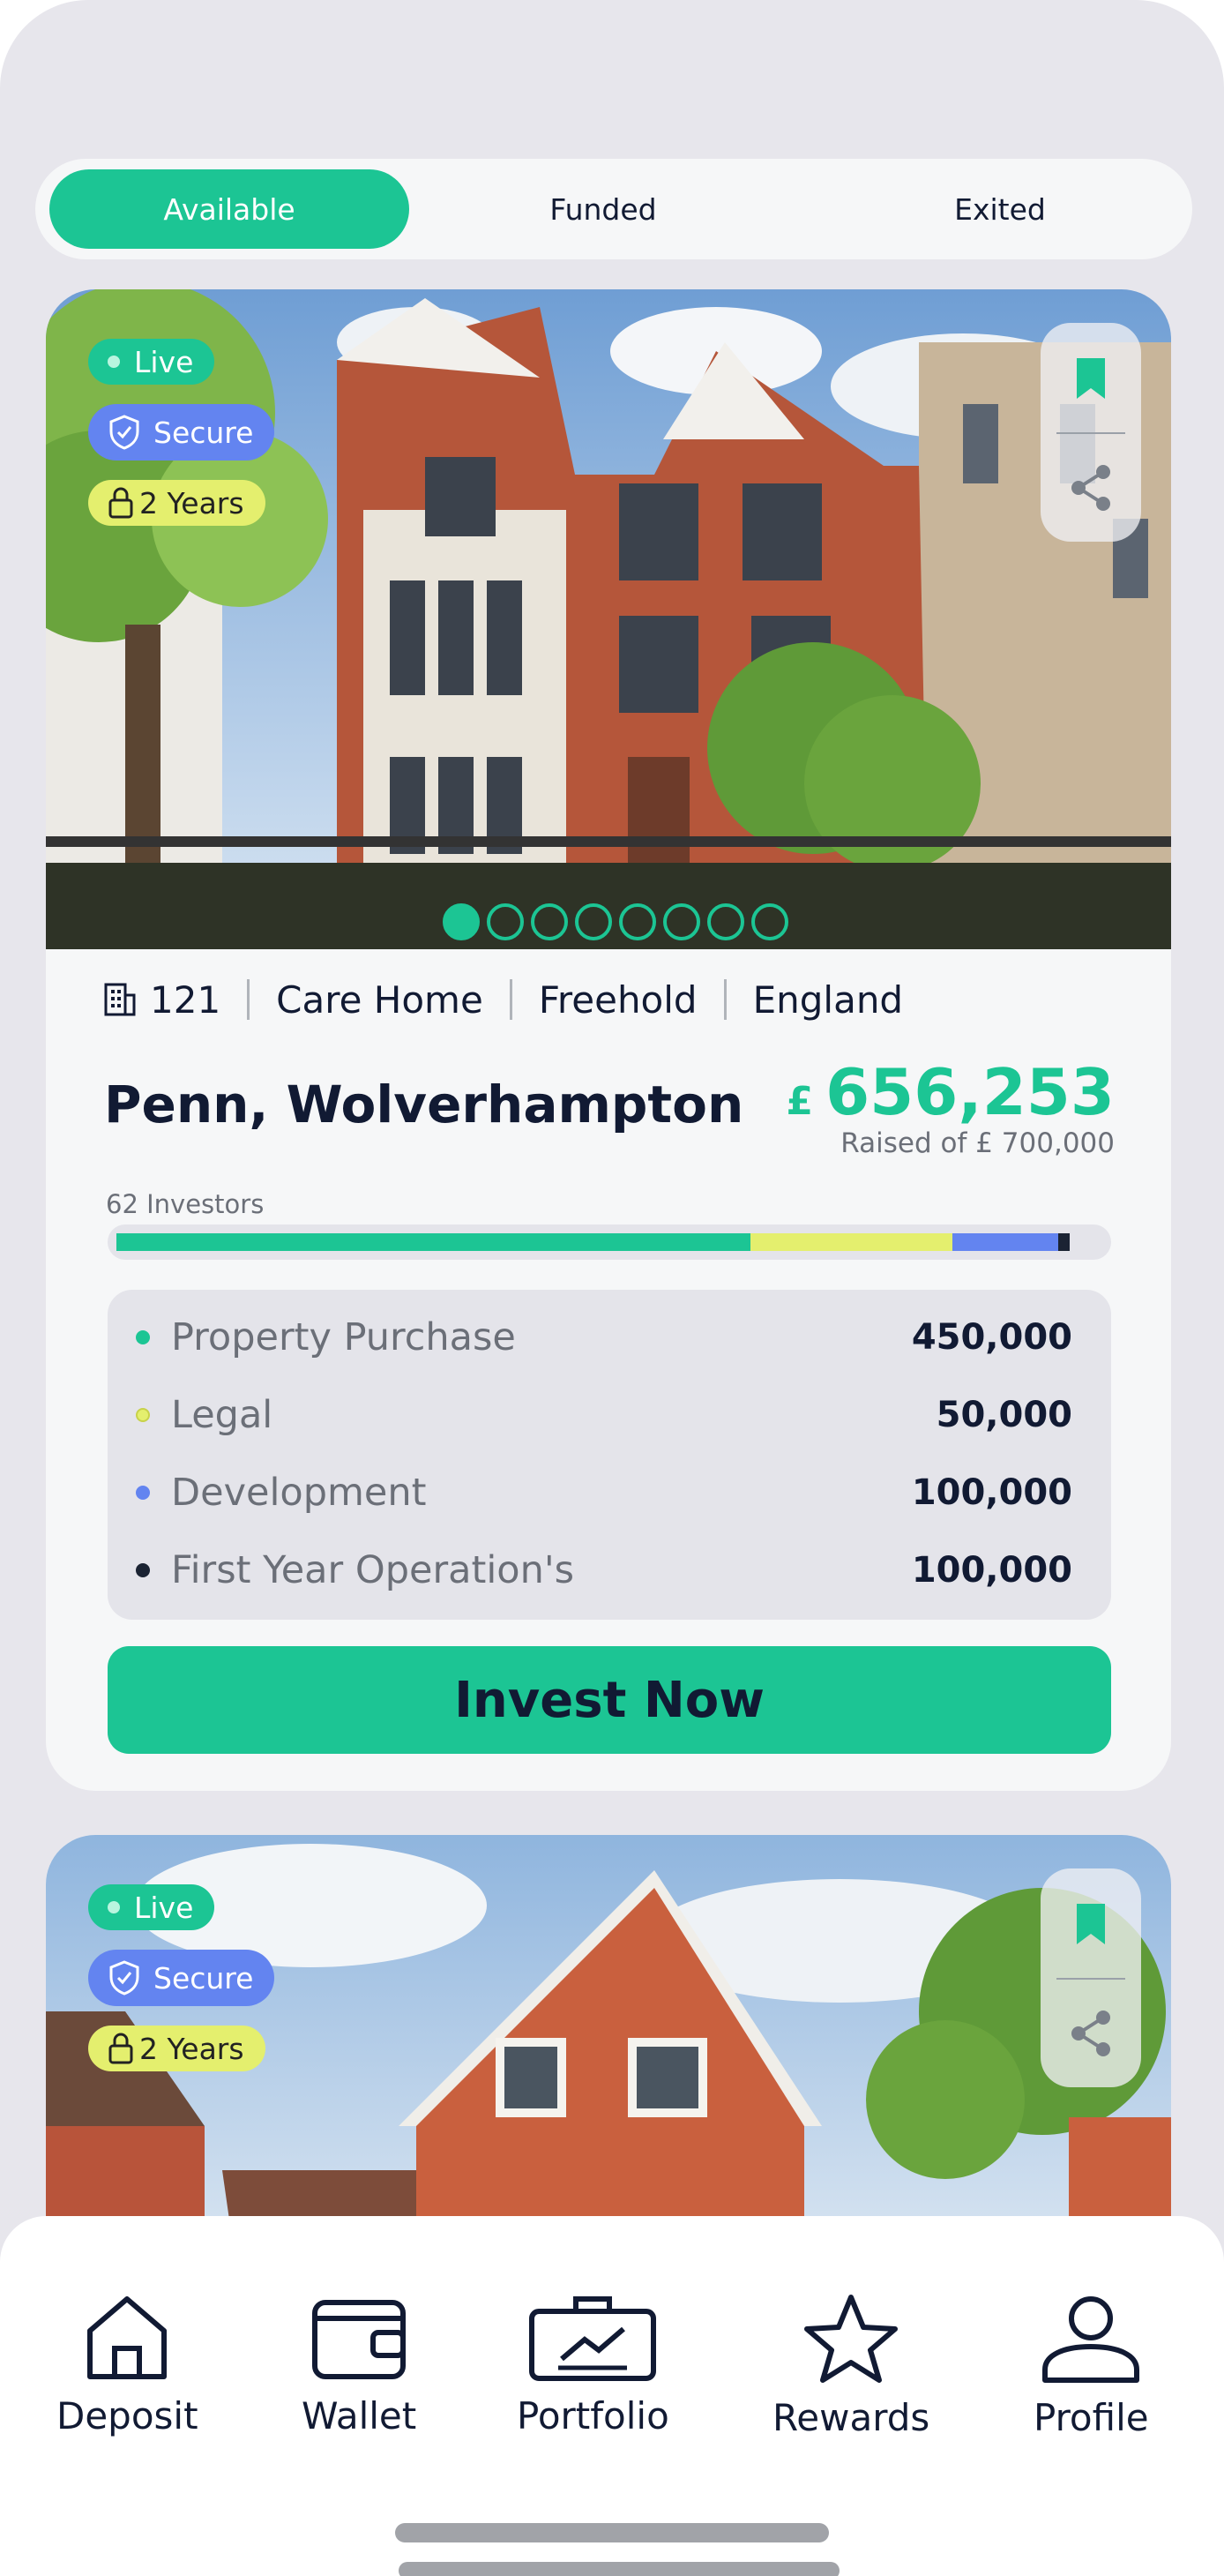  What do you see at coordinates (185, 1204) in the screenshot?
I see `investor-count: 62 Investors` at bounding box center [185, 1204].